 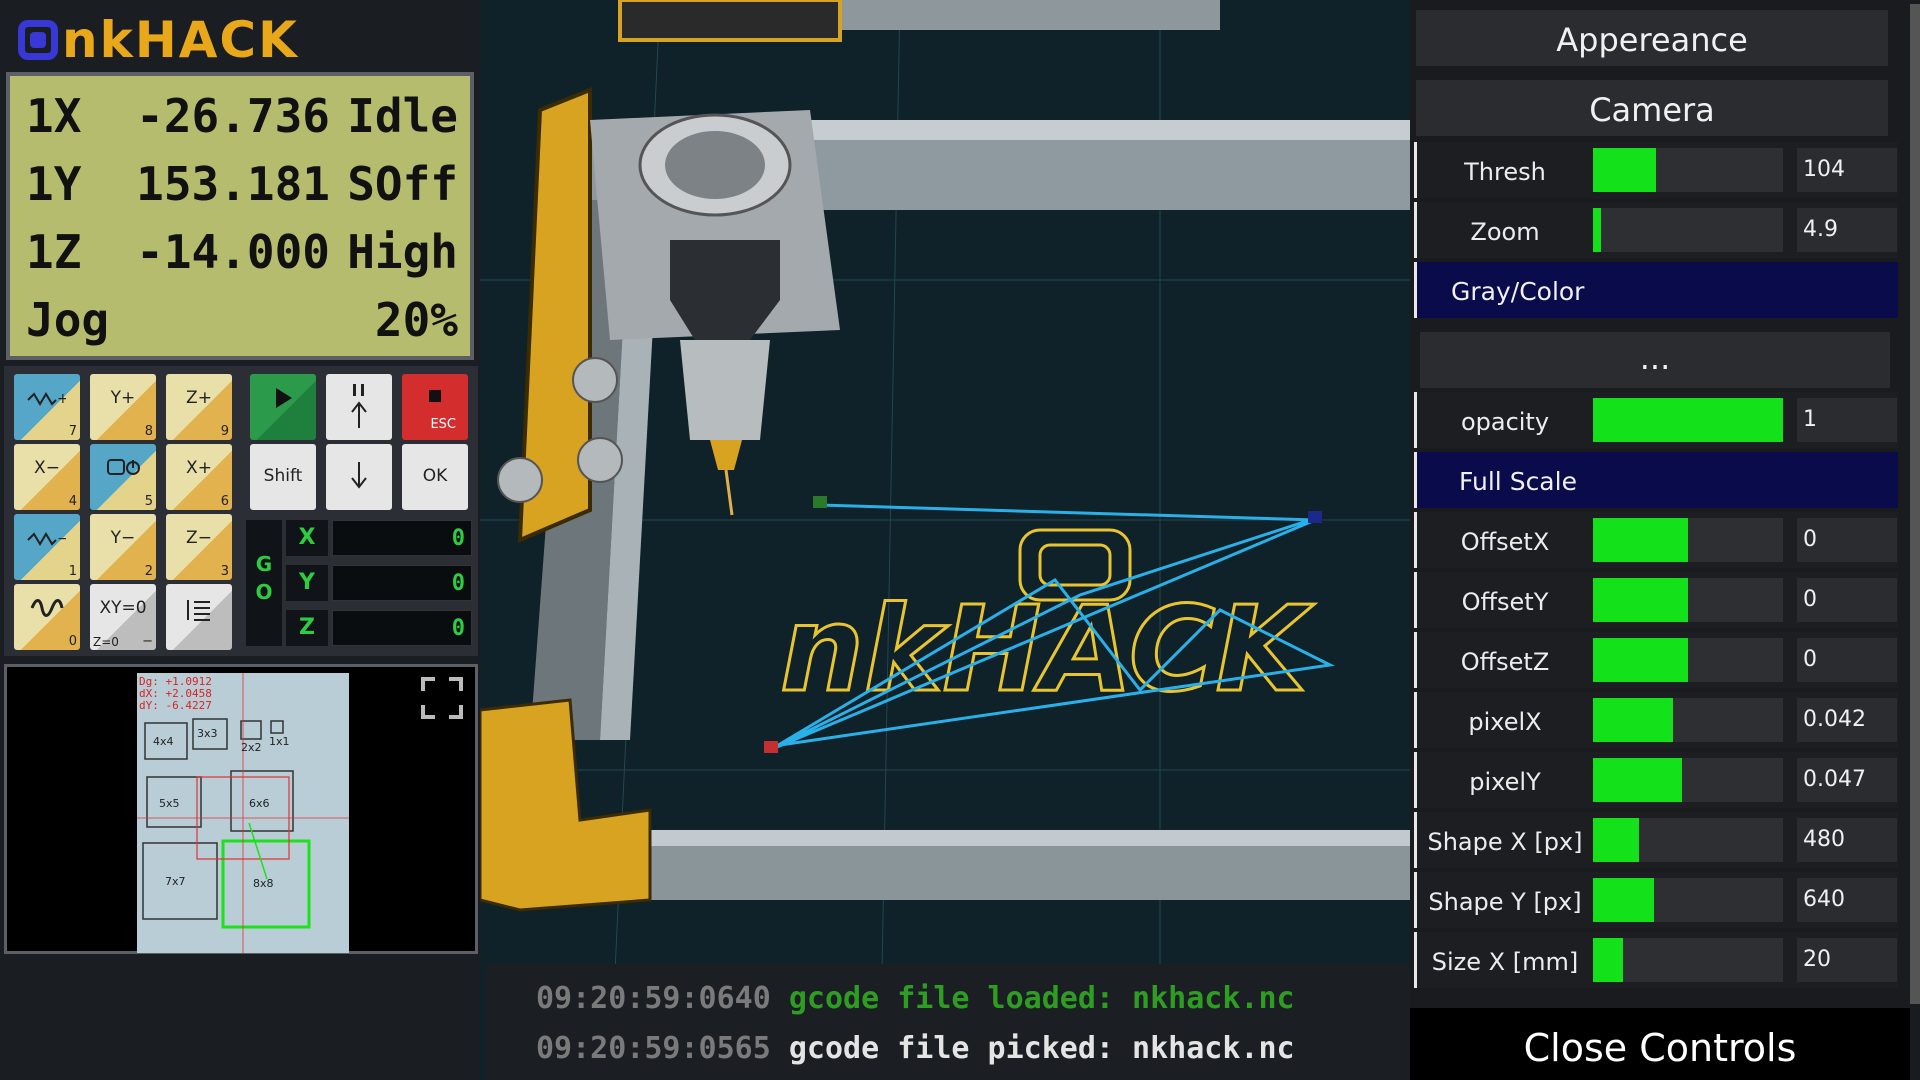 I want to click on go-button: G O, so click(x=264, y=583).